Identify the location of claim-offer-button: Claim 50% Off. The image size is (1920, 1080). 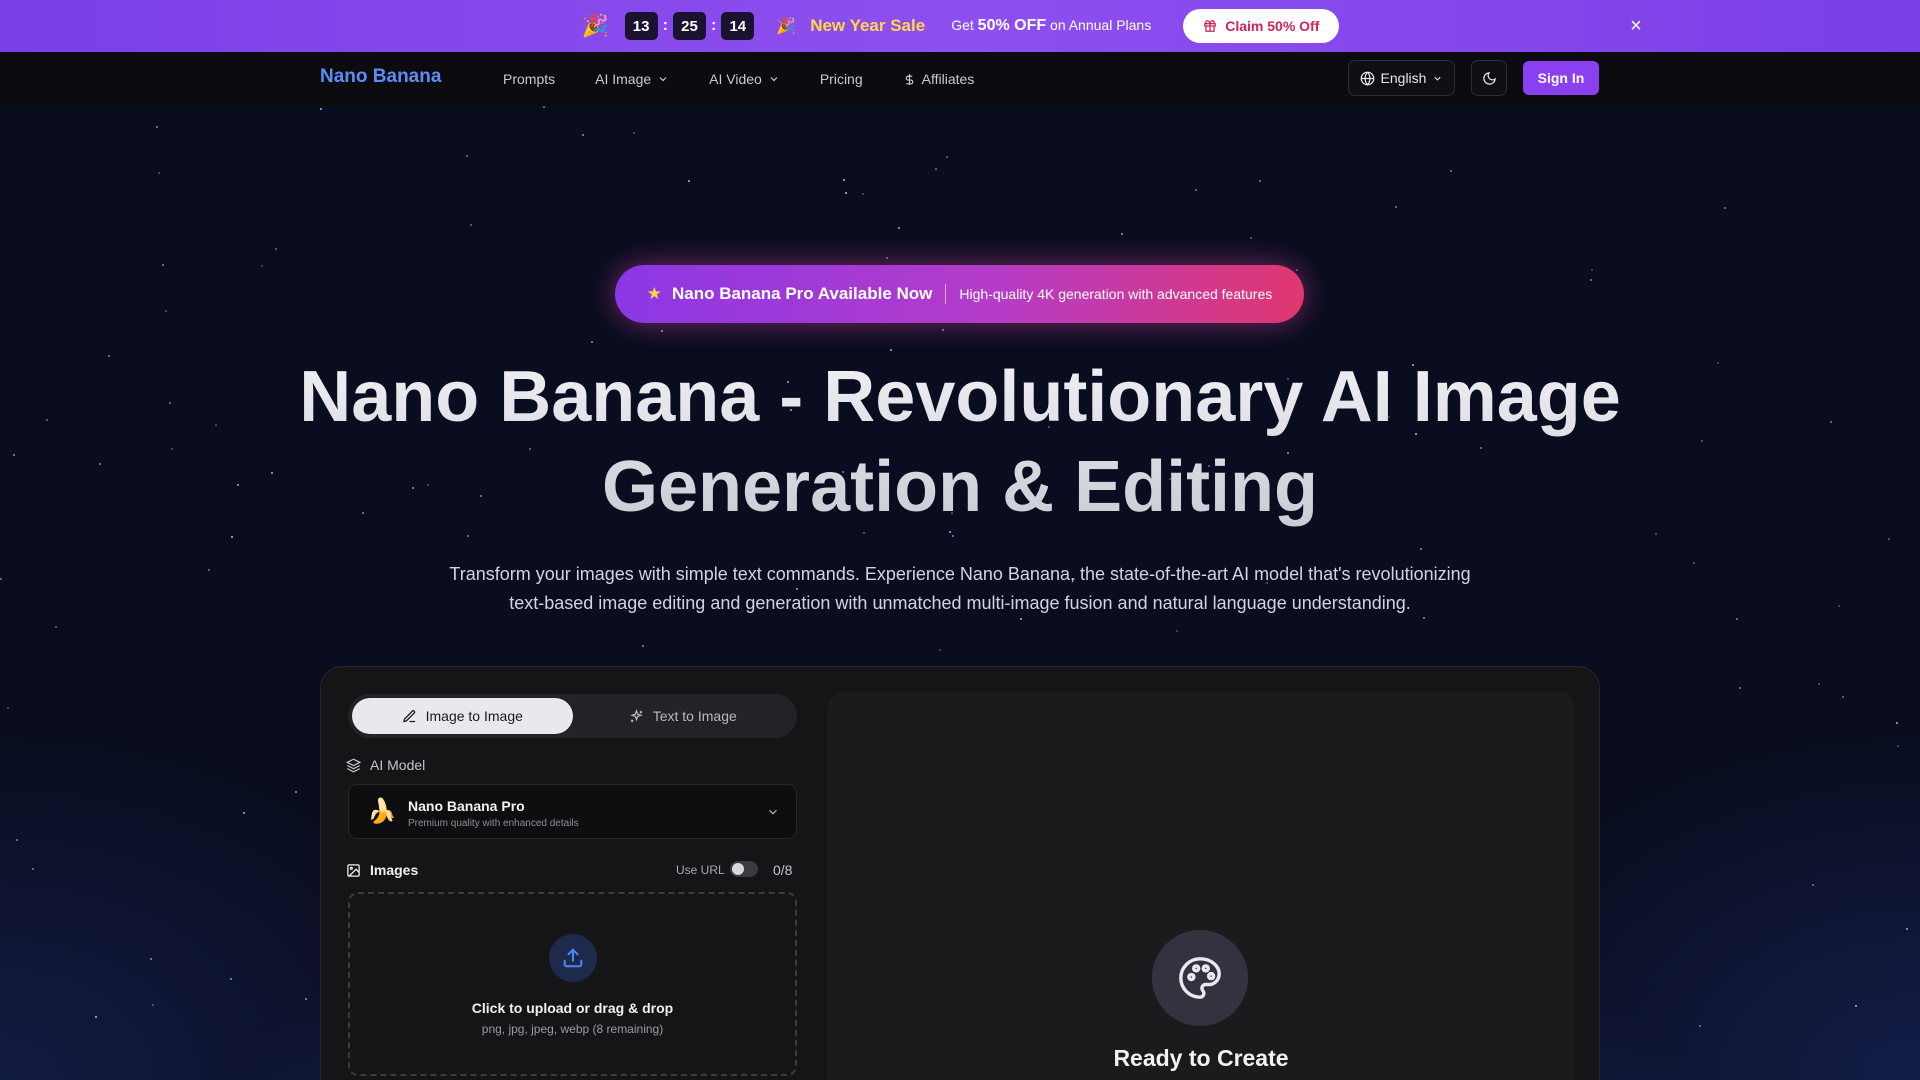
(1261, 26).